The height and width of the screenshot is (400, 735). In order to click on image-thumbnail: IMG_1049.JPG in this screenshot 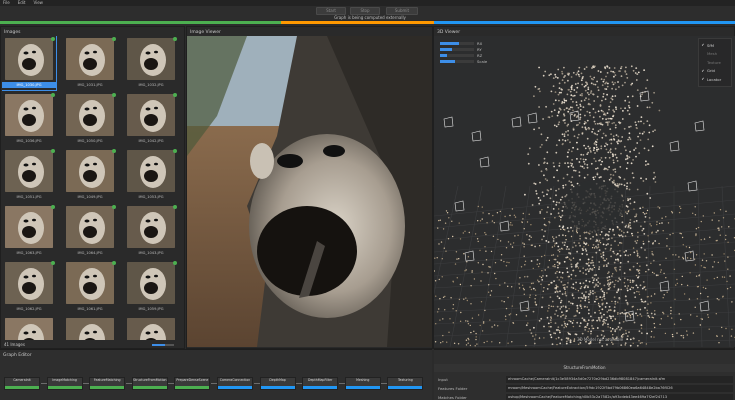, I will do `click(90, 175)`.